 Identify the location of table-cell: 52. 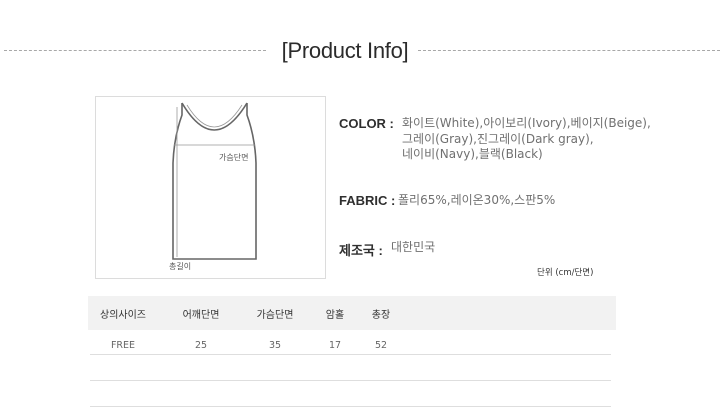
(381, 345).